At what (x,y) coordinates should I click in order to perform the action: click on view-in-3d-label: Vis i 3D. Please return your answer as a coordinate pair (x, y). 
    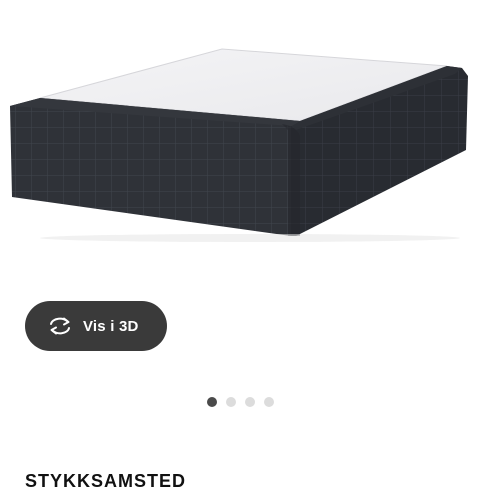
    Looking at the image, I should click on (111, 326).